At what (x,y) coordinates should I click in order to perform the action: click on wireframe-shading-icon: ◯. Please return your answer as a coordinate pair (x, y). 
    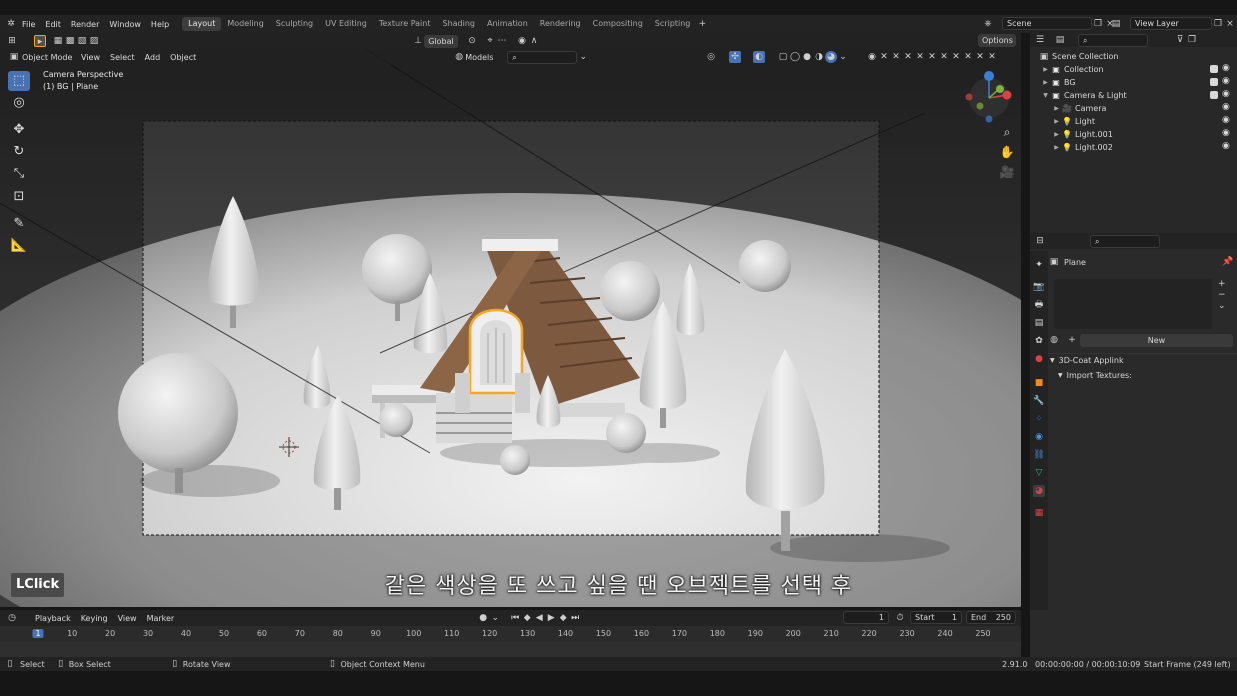
    Looking at the image, I should click on (795, 57).